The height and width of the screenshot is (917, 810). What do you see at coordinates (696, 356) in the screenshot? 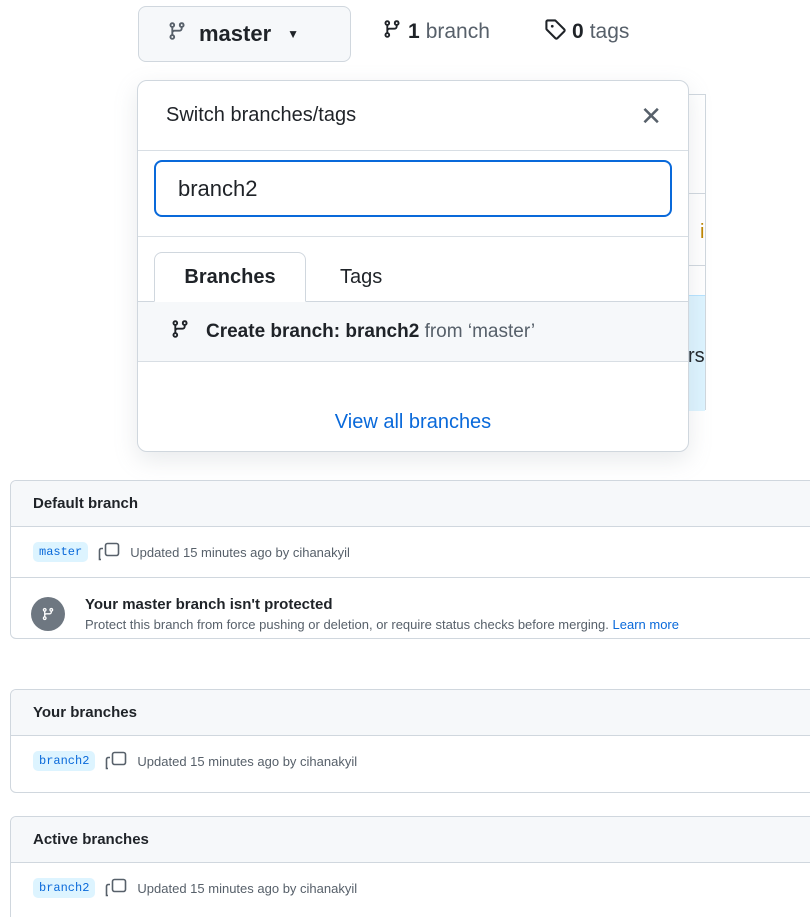
I see `text-fragment: rs` at bounding box center [696, 356].